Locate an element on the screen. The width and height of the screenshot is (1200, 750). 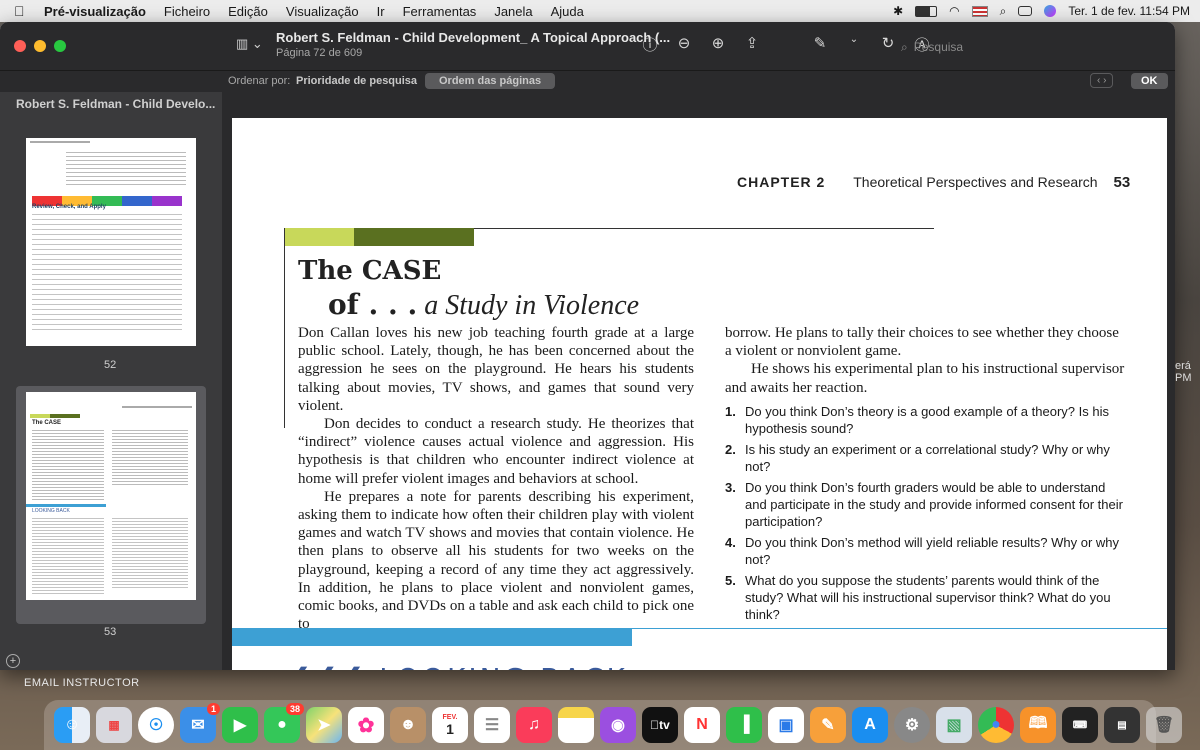
apple-tv-icon: tv is located at coordinates (660, 725).